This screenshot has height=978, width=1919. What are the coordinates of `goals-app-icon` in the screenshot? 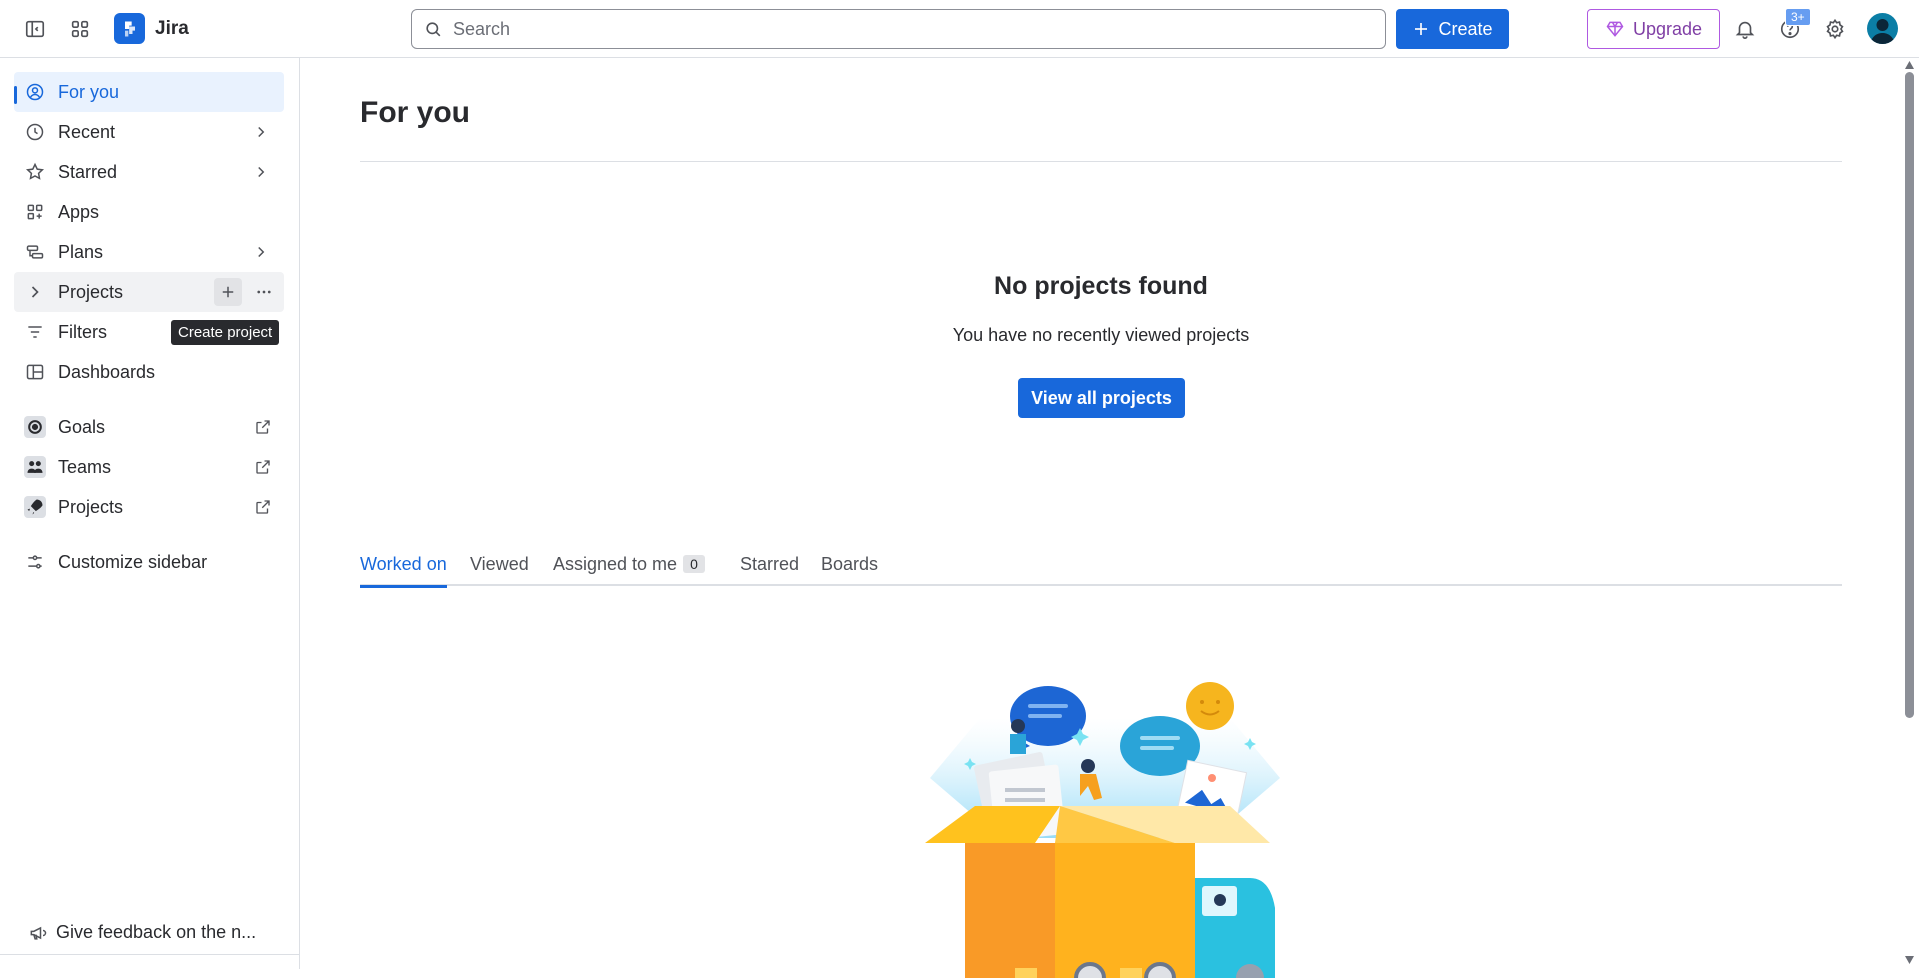 It's located at (35, 427).